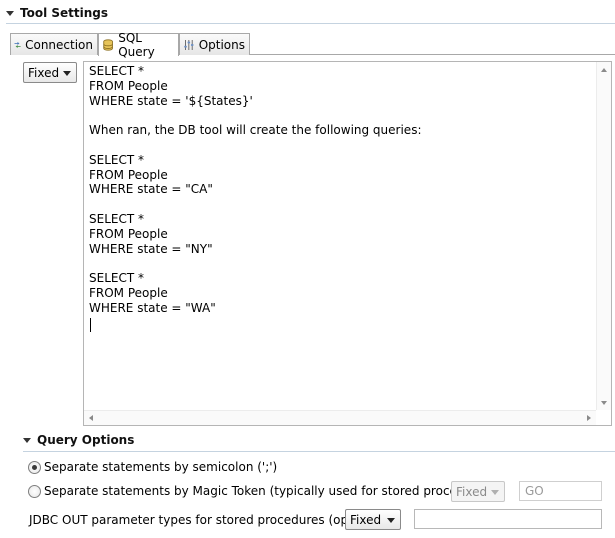 Image resolution: width=615 pixels, height=538 pixels. I want to click on magic-token-mode-value: Fixed, so click(472, 491).